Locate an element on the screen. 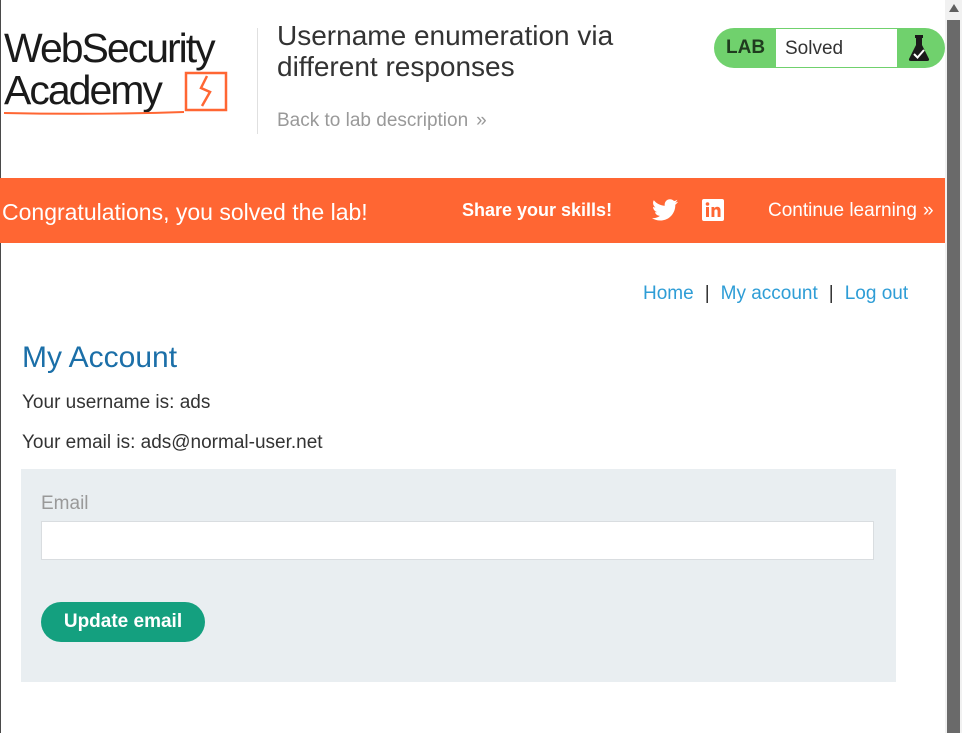 The image size is (962, 733). home-link: Home is located at coordinates (668, 293).